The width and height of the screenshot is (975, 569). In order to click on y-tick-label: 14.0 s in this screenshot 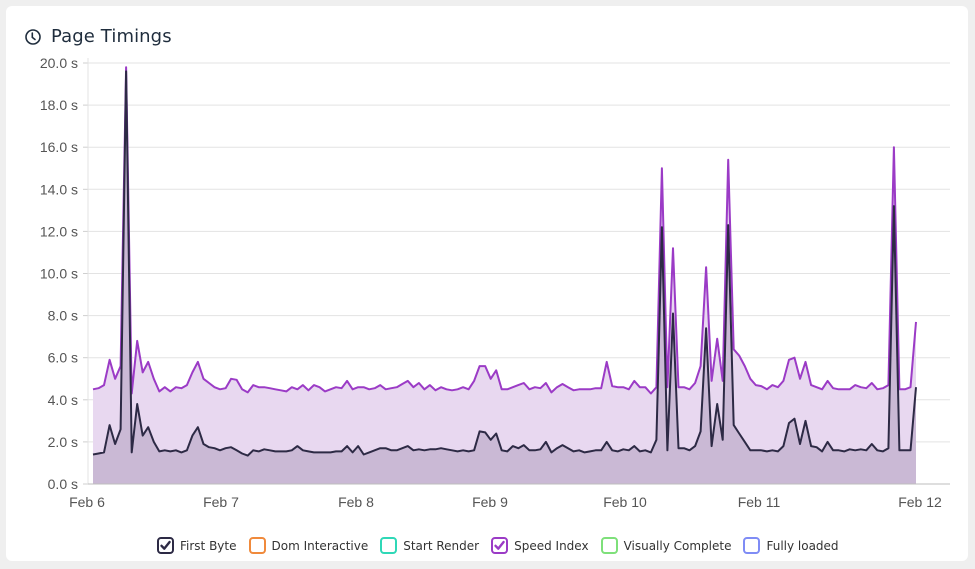, I will do `click(59, 189)`.